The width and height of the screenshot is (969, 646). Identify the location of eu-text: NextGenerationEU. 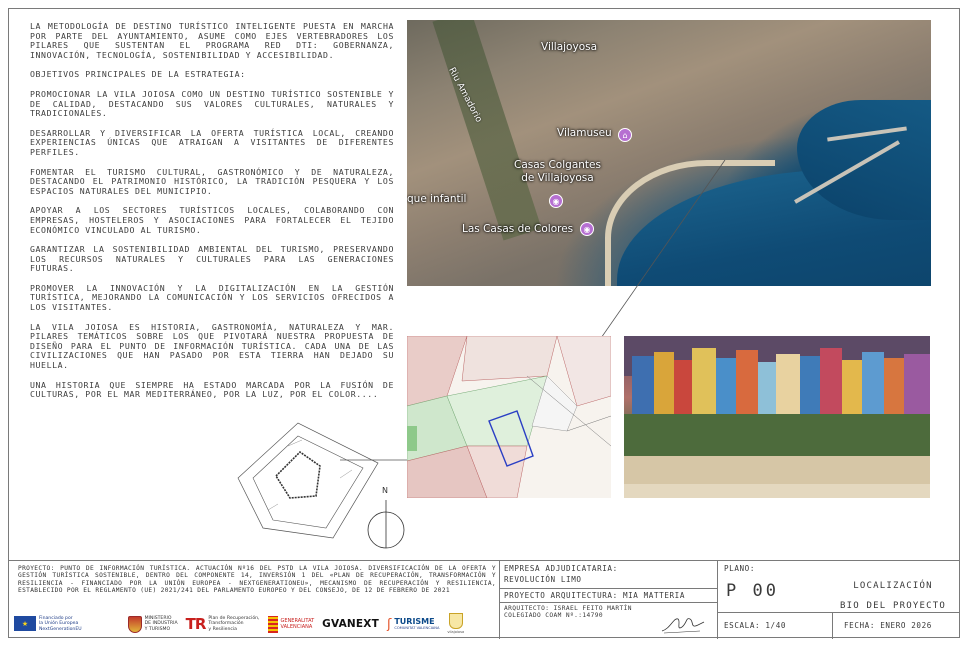
(60, 629).